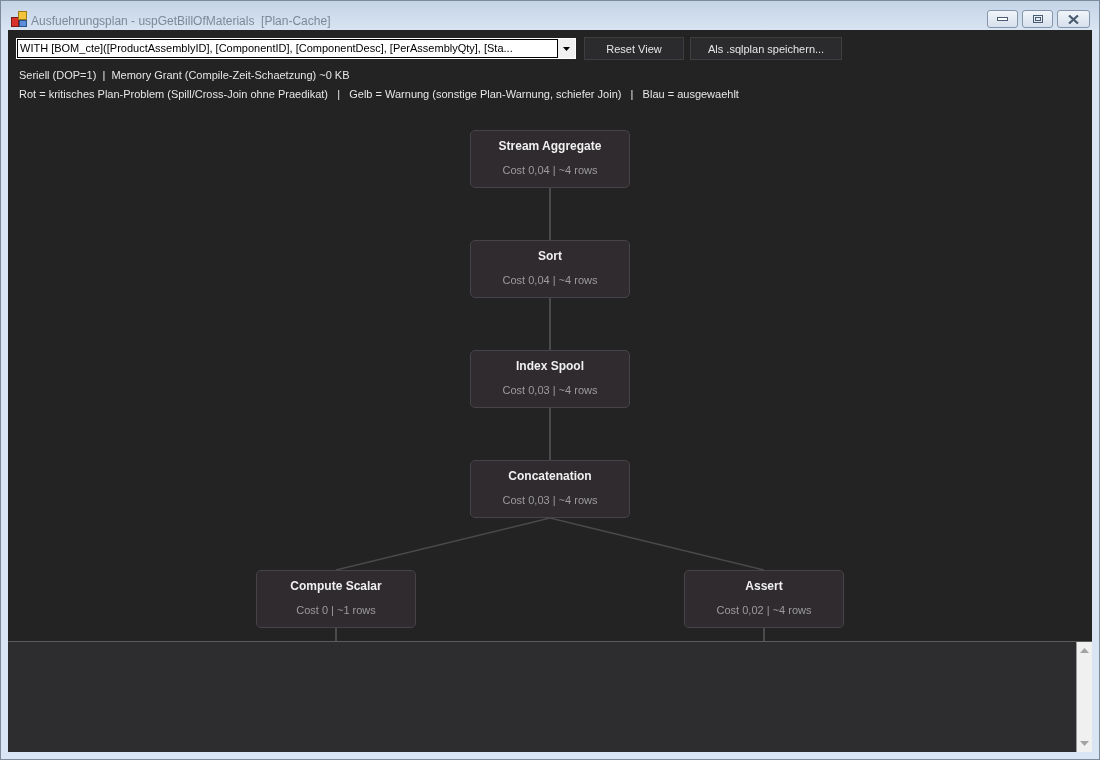 This screenshot has height=760, width=1100. I want to click on plan-node: Sort Cost 0,04 | ~4 rows, so click(550, 269).